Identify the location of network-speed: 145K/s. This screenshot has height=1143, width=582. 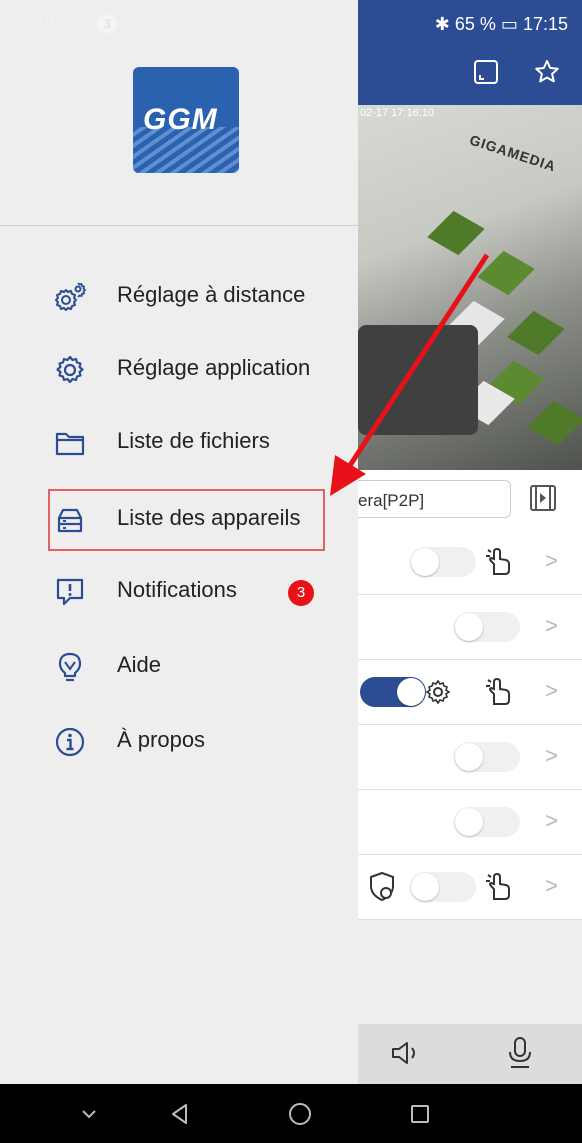
(63, 22).